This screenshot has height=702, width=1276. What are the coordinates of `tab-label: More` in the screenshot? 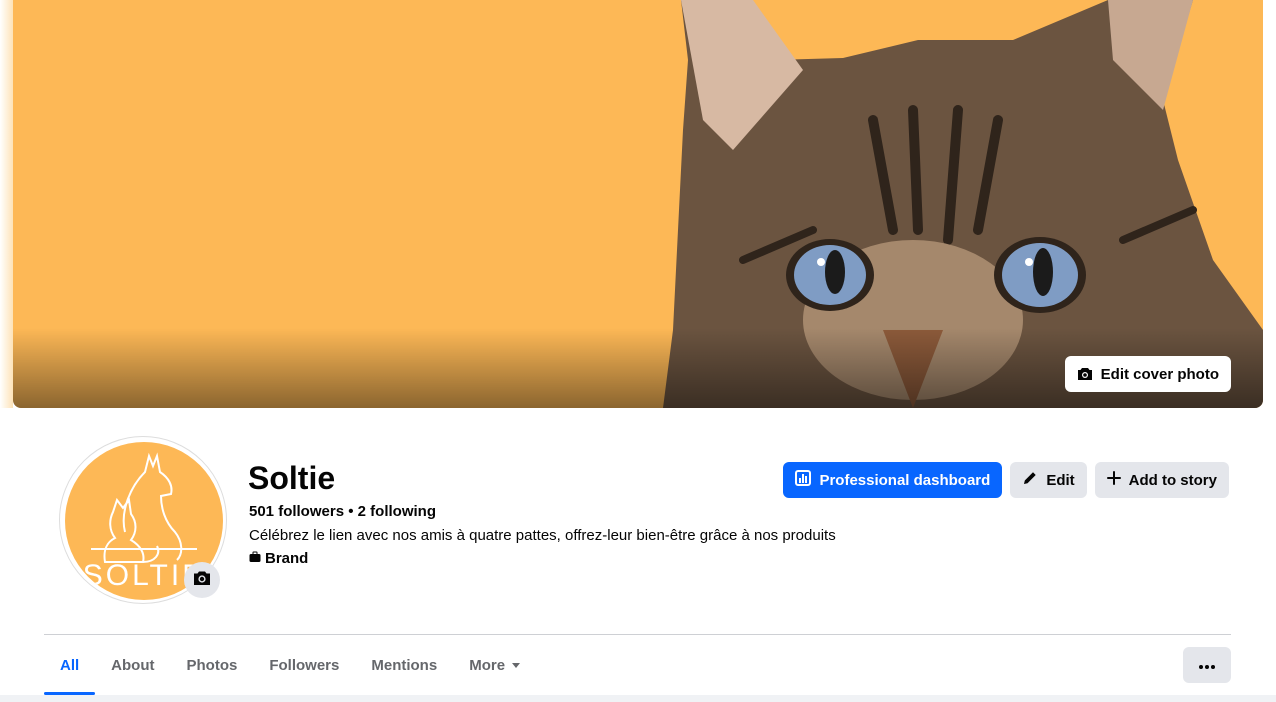 It's located at (487, 665).